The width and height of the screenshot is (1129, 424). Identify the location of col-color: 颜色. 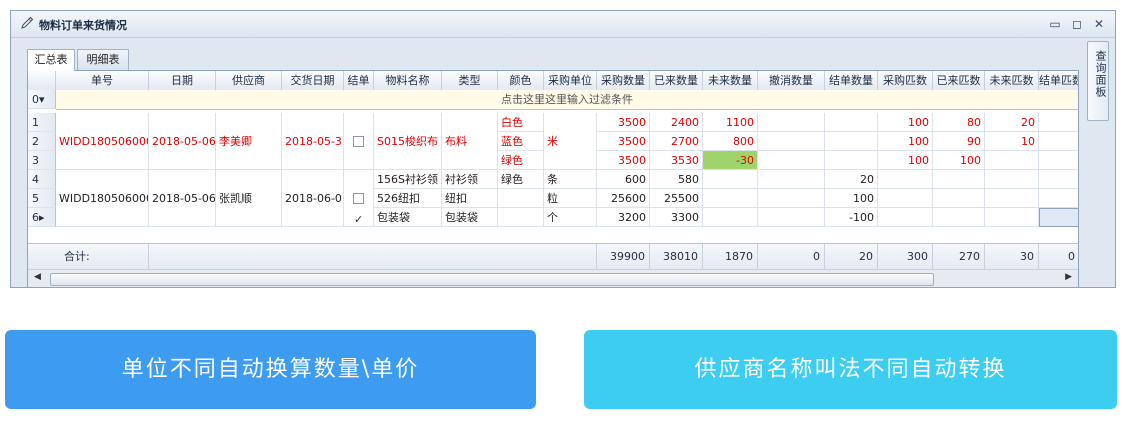
(521, 80).